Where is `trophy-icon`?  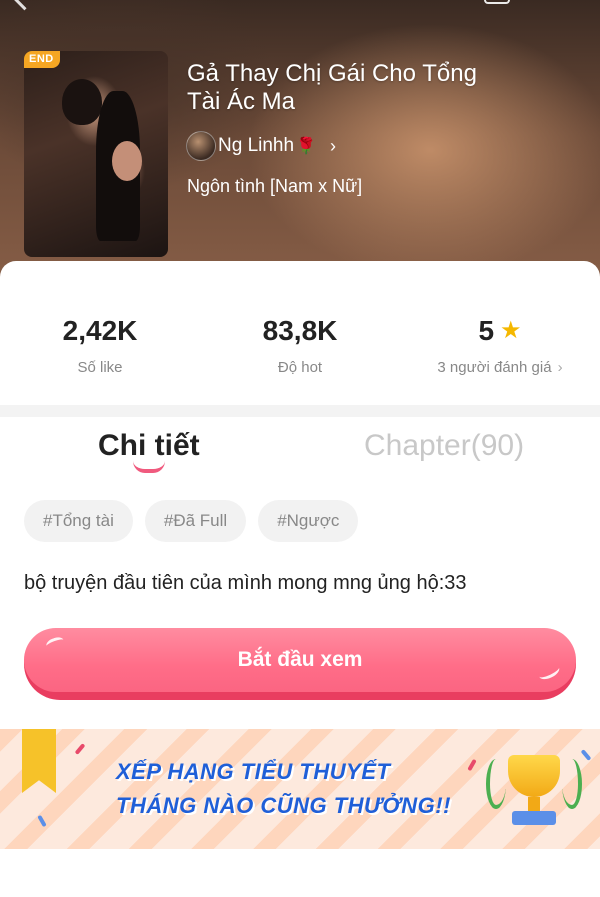
trophy-icon is located at coordinates (534, 791).